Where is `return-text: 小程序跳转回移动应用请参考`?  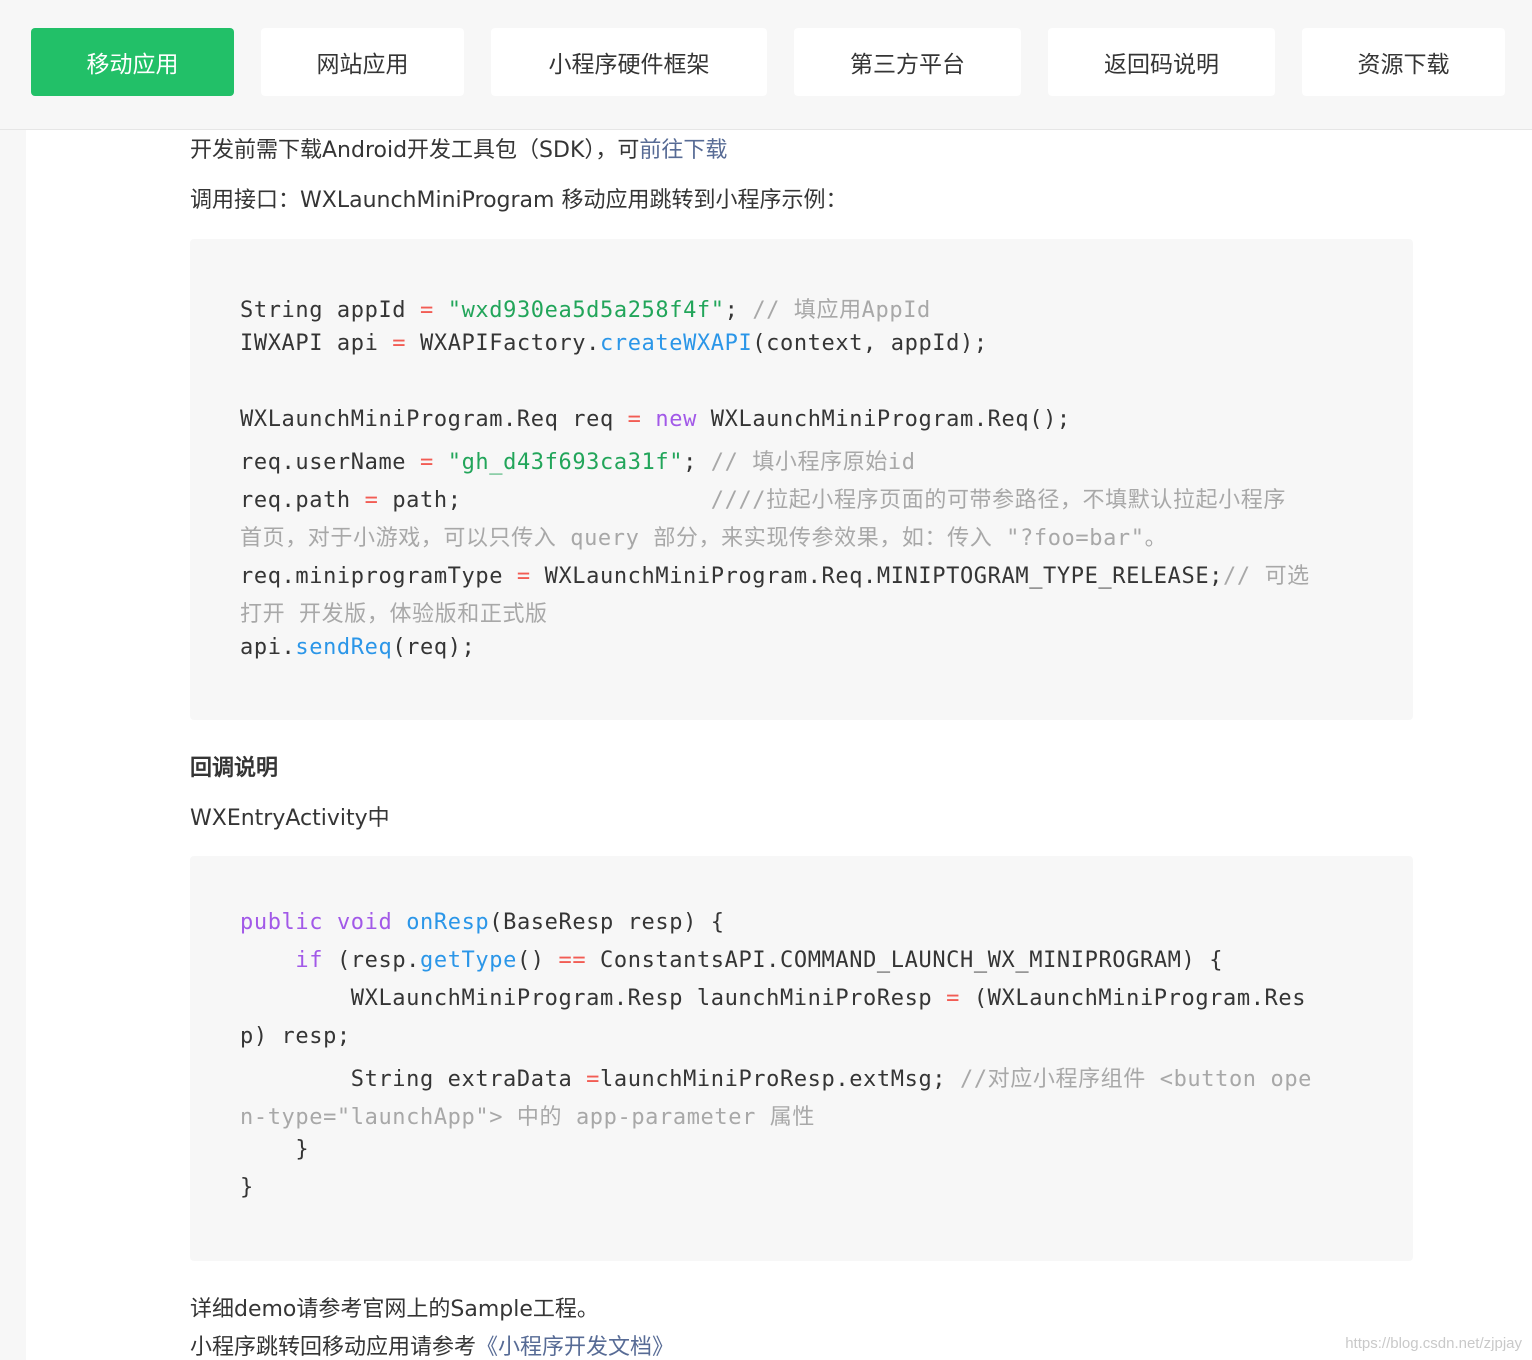
return-text: 小程序跳转回移动应用请参考 is located at coordinates (333, 1347).